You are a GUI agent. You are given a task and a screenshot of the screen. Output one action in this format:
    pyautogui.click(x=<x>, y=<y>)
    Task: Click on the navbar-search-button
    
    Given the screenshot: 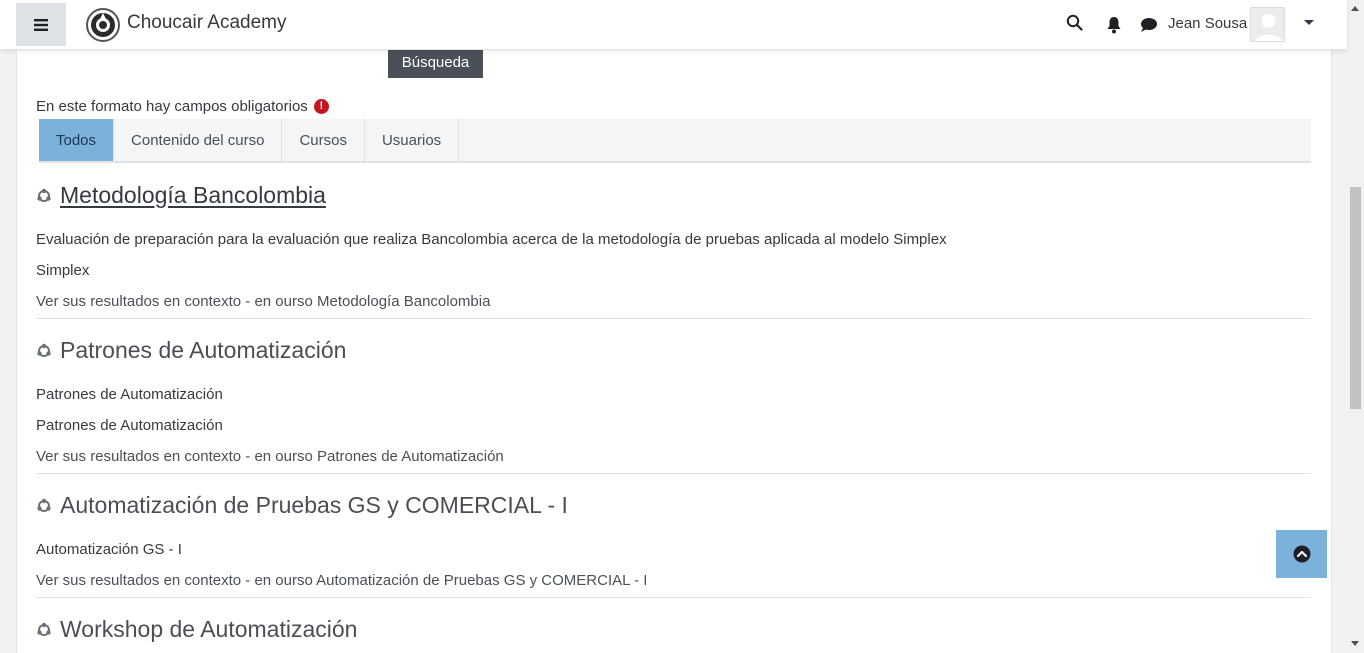 What is the action you would take?
    pyautogui.click(x=1074, y=22)
    